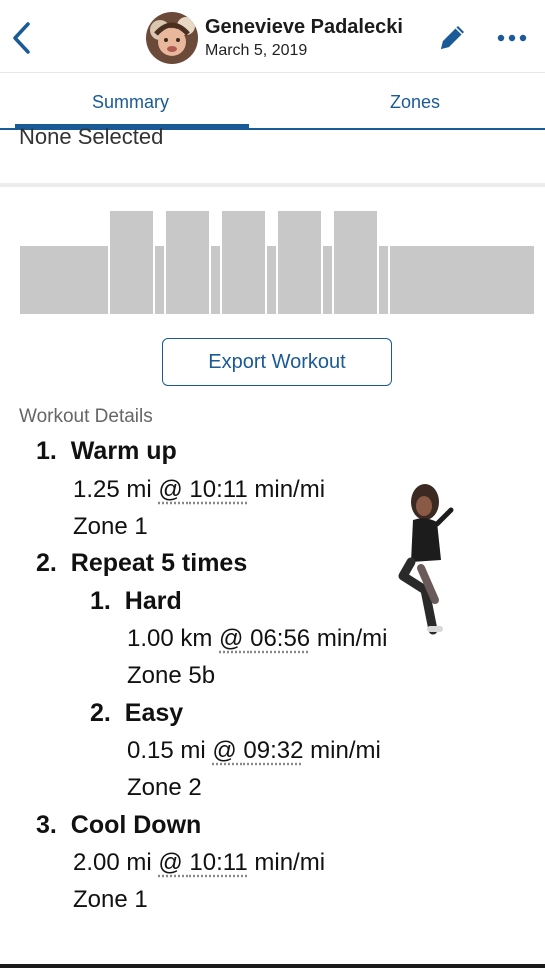  I want to click on edit-button, so click(452, 38).